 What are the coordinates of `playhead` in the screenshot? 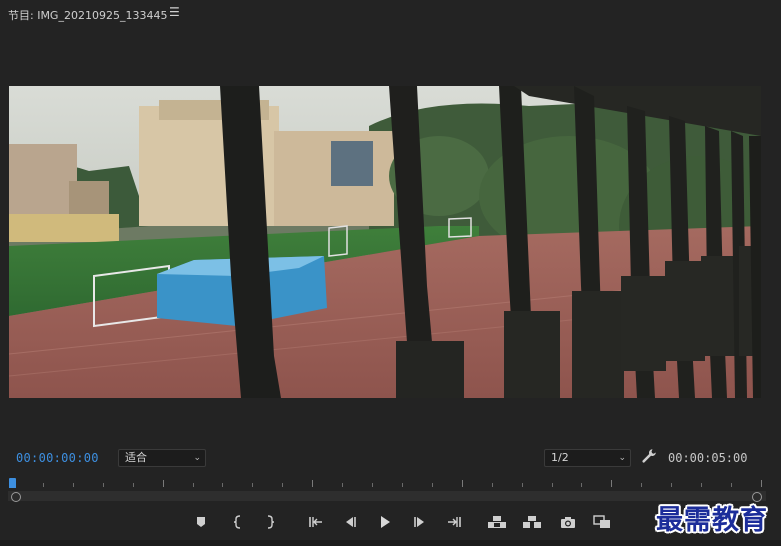 It's located at (12, 483).